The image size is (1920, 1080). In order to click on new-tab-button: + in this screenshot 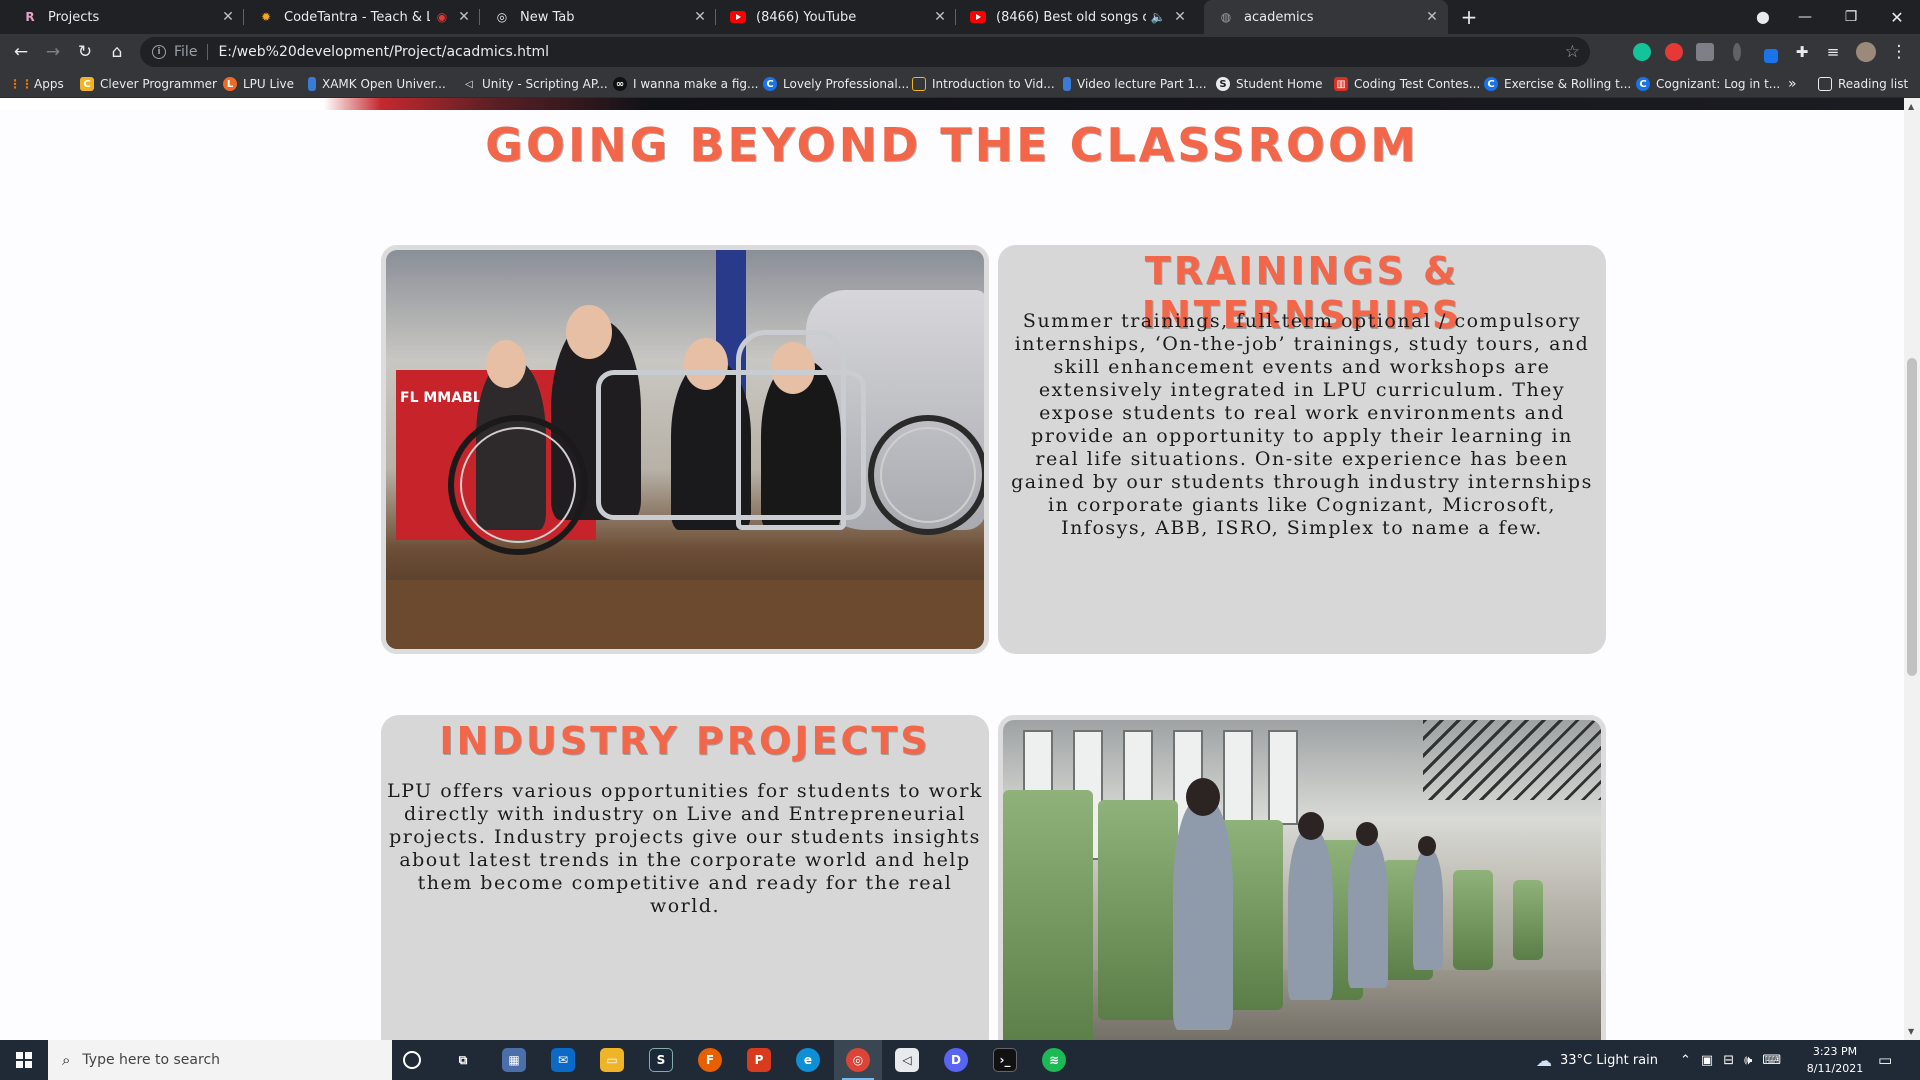, I will do `click(1469, 17)`.